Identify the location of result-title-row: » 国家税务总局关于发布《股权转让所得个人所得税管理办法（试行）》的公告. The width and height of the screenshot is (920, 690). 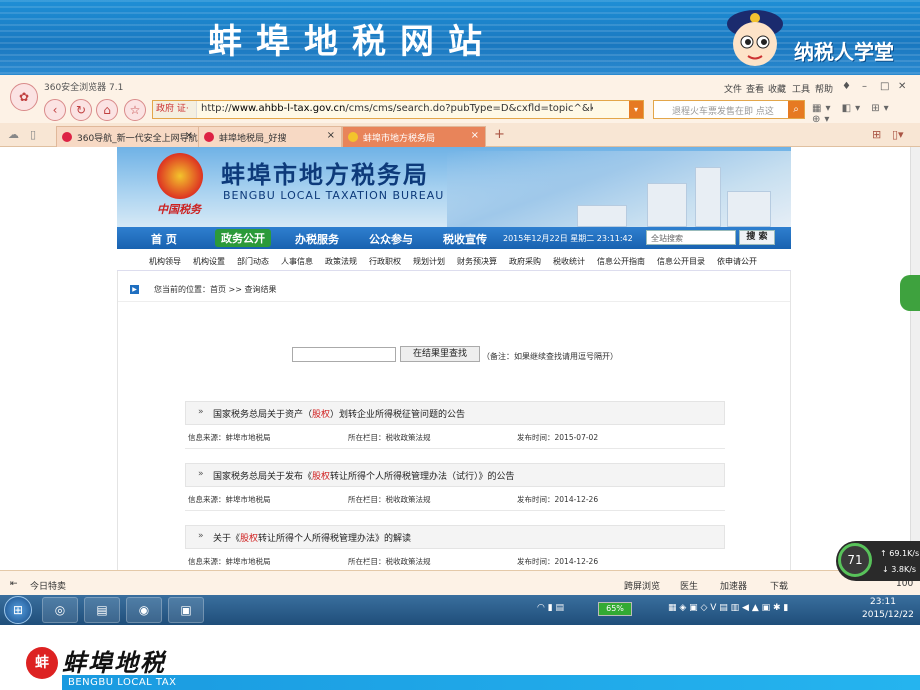
(455, 475).